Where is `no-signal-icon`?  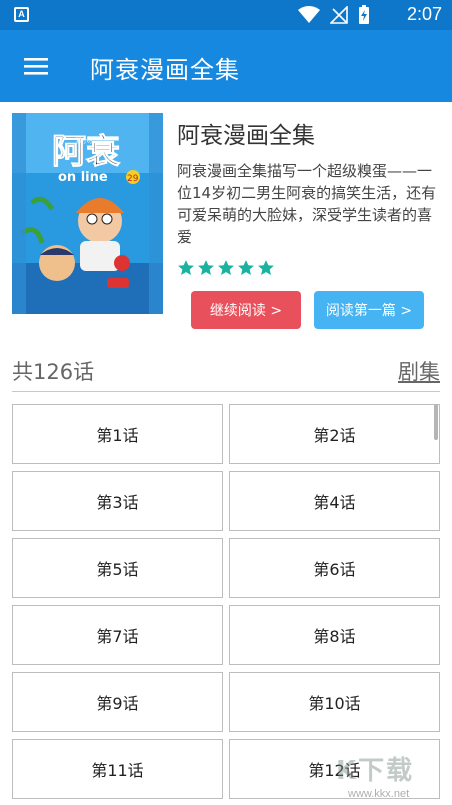
no-signal-icon is located at coordinates (339, 15).